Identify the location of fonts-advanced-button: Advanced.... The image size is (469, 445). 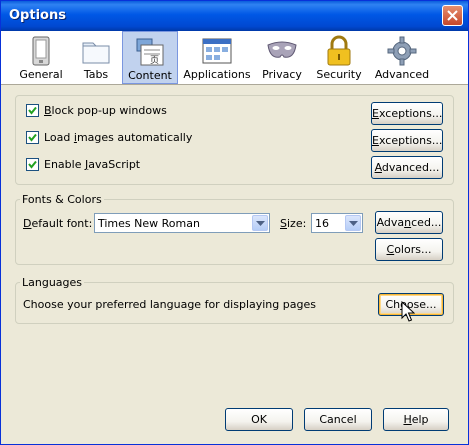
(409, 222).